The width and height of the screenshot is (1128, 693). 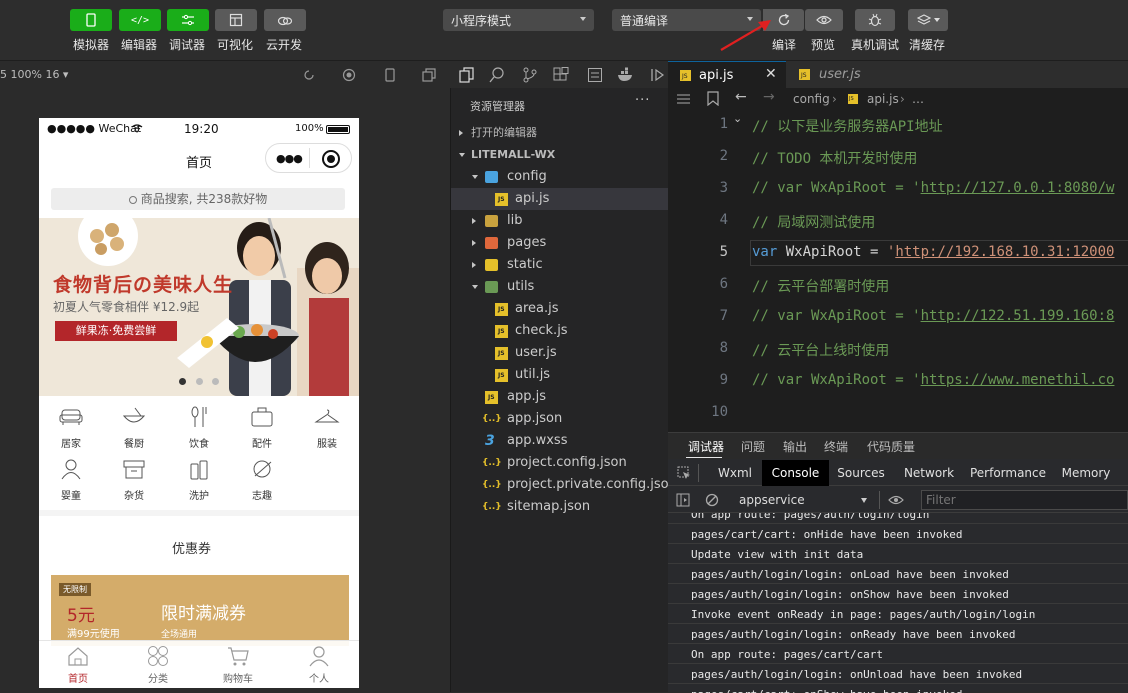 I want to click on file-tree-item: config, so click(x=559, y=177).